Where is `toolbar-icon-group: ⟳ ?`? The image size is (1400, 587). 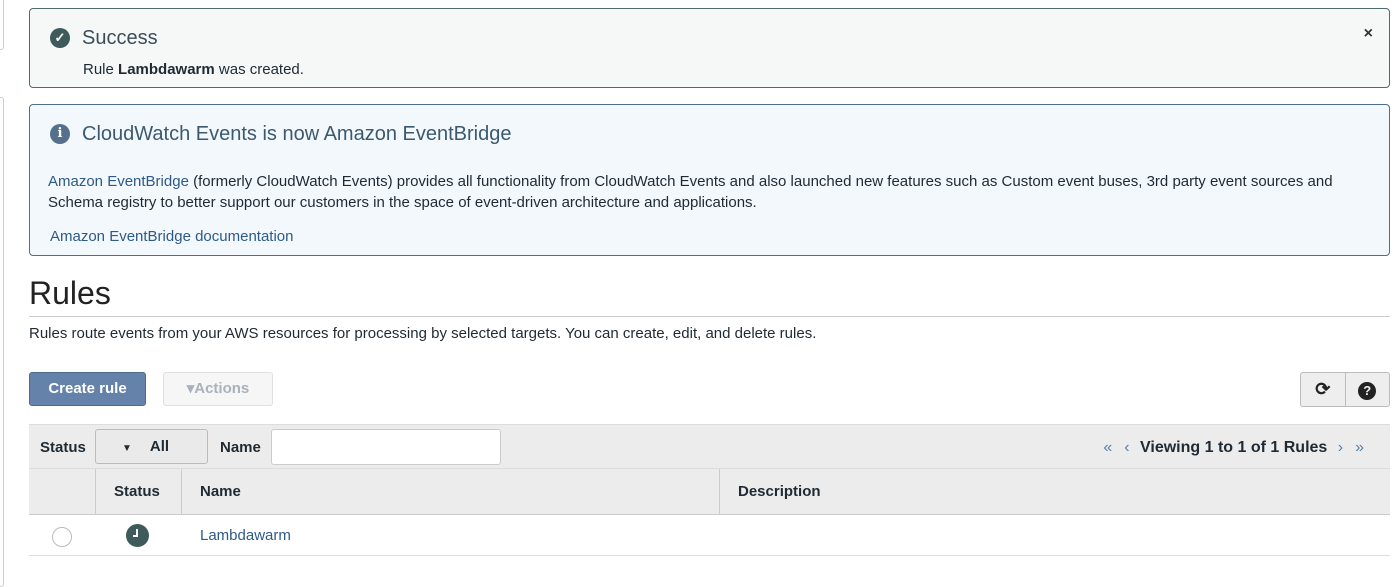 toolbar-icon-group: ⟳ ? is located at coordinates (1345, 389).